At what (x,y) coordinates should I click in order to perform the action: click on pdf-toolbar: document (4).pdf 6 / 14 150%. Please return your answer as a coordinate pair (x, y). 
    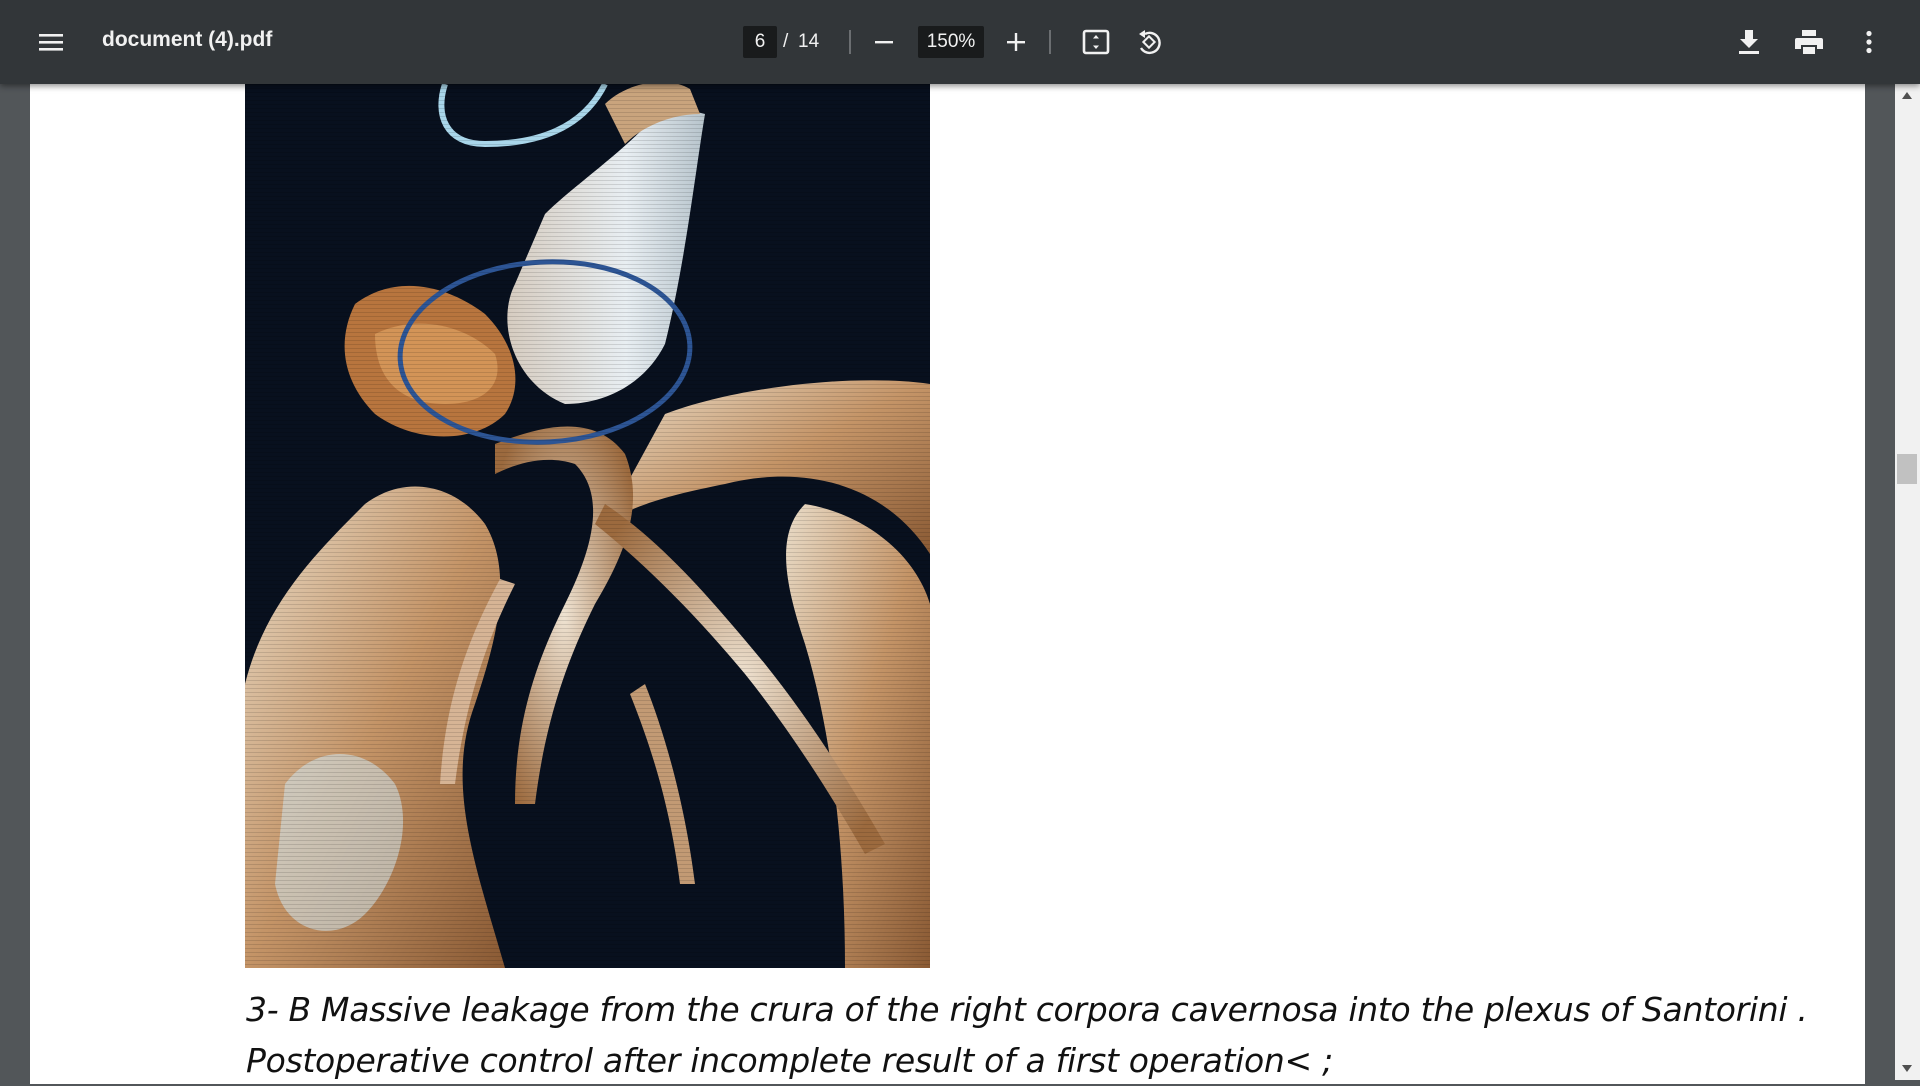
    Looking at the image, I should click on (960, 42).